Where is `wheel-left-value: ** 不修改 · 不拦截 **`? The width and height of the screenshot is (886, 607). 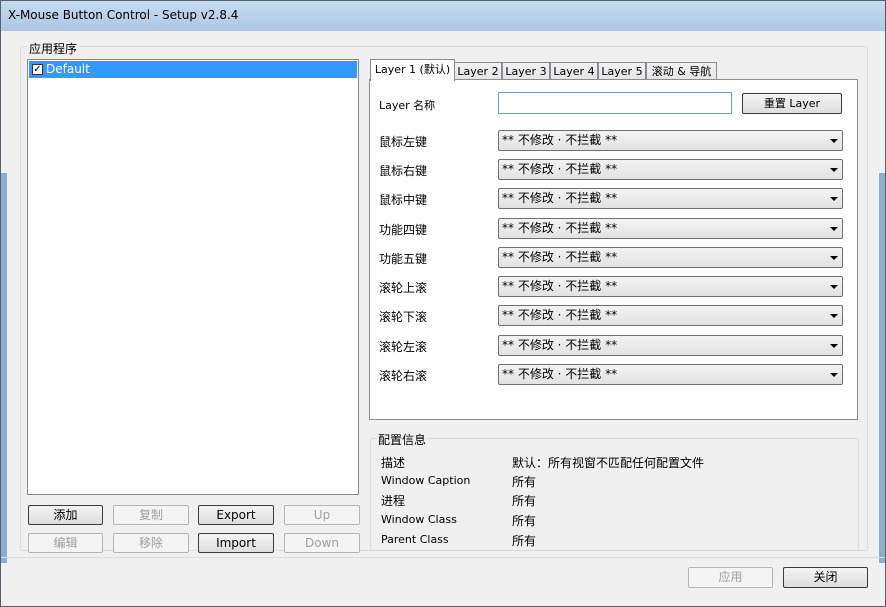 wheel-left-value: ** 不修改 · 不拦截 ** is located at coordinates (560, 345).